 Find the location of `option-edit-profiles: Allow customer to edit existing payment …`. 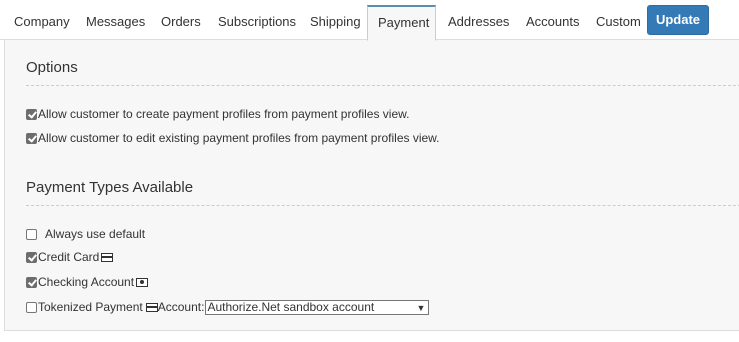

option-edit-profiles: Allow customer to edit existing payment … is located at coordinates (233, 138).